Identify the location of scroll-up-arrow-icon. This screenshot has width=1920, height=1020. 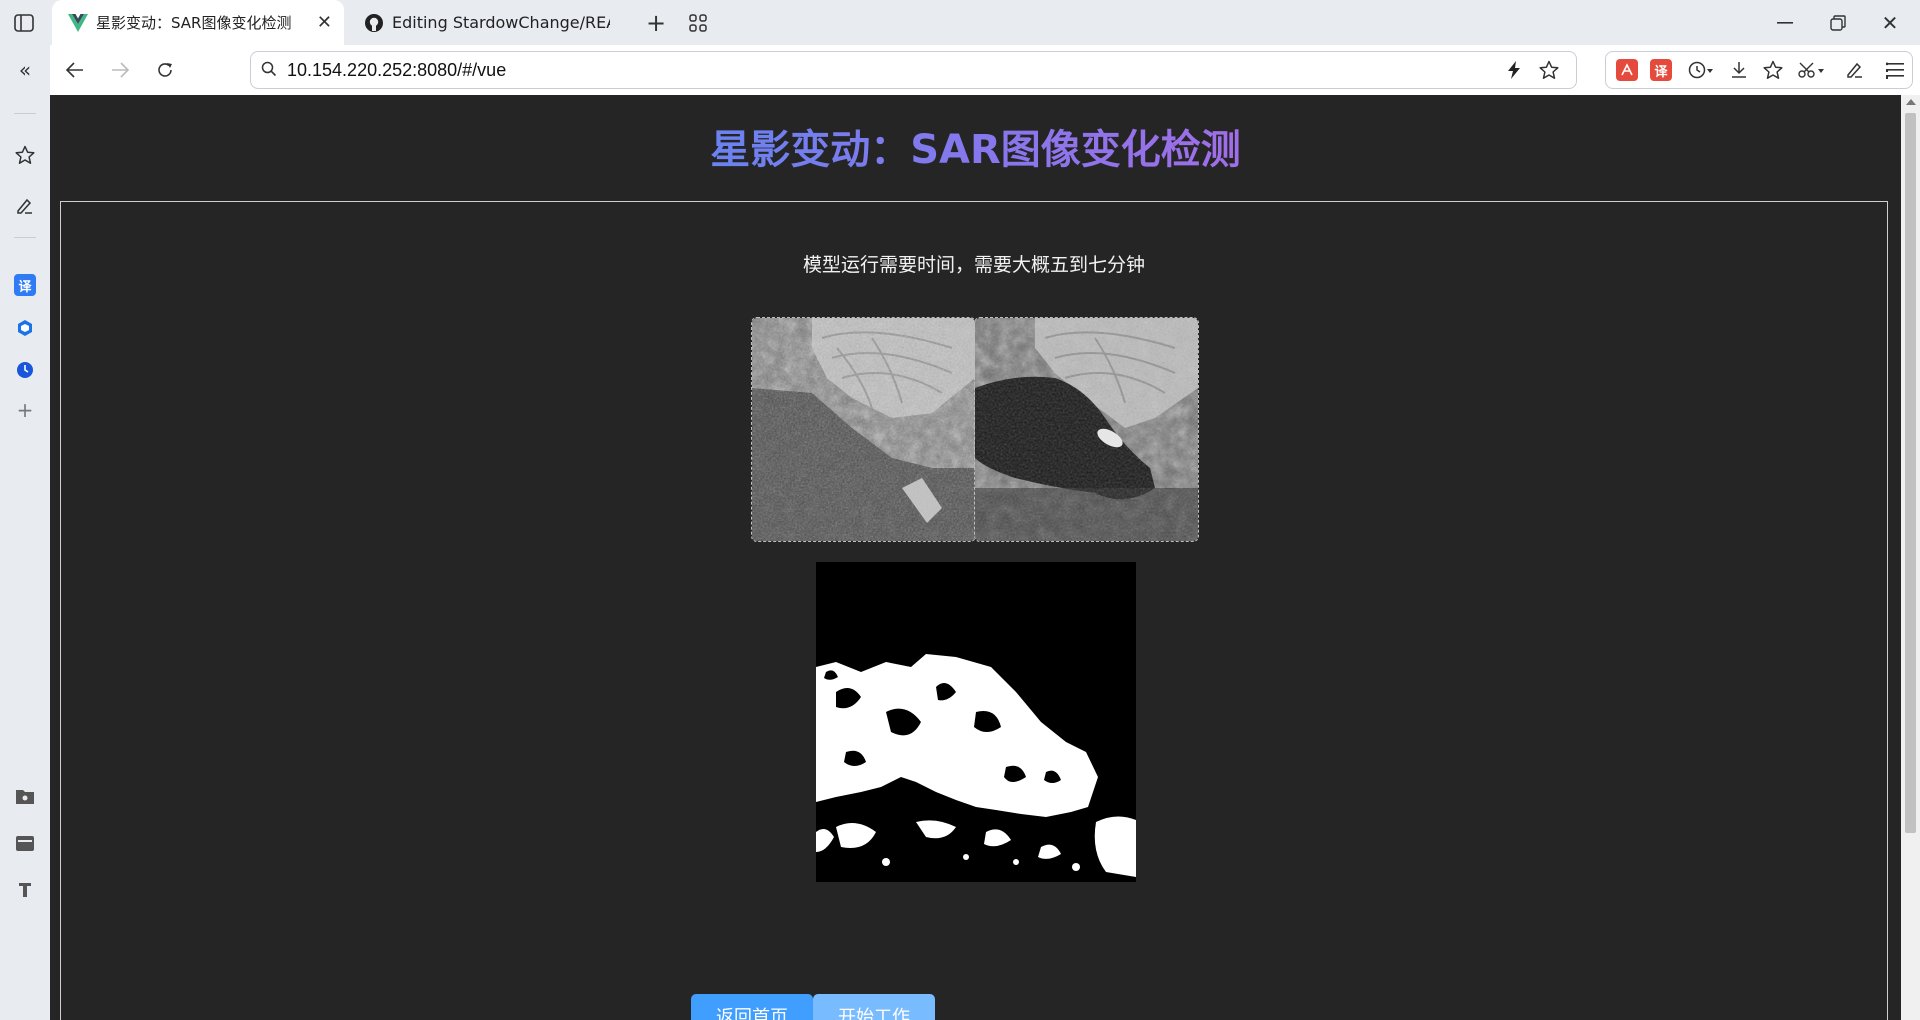
(1911, 102).